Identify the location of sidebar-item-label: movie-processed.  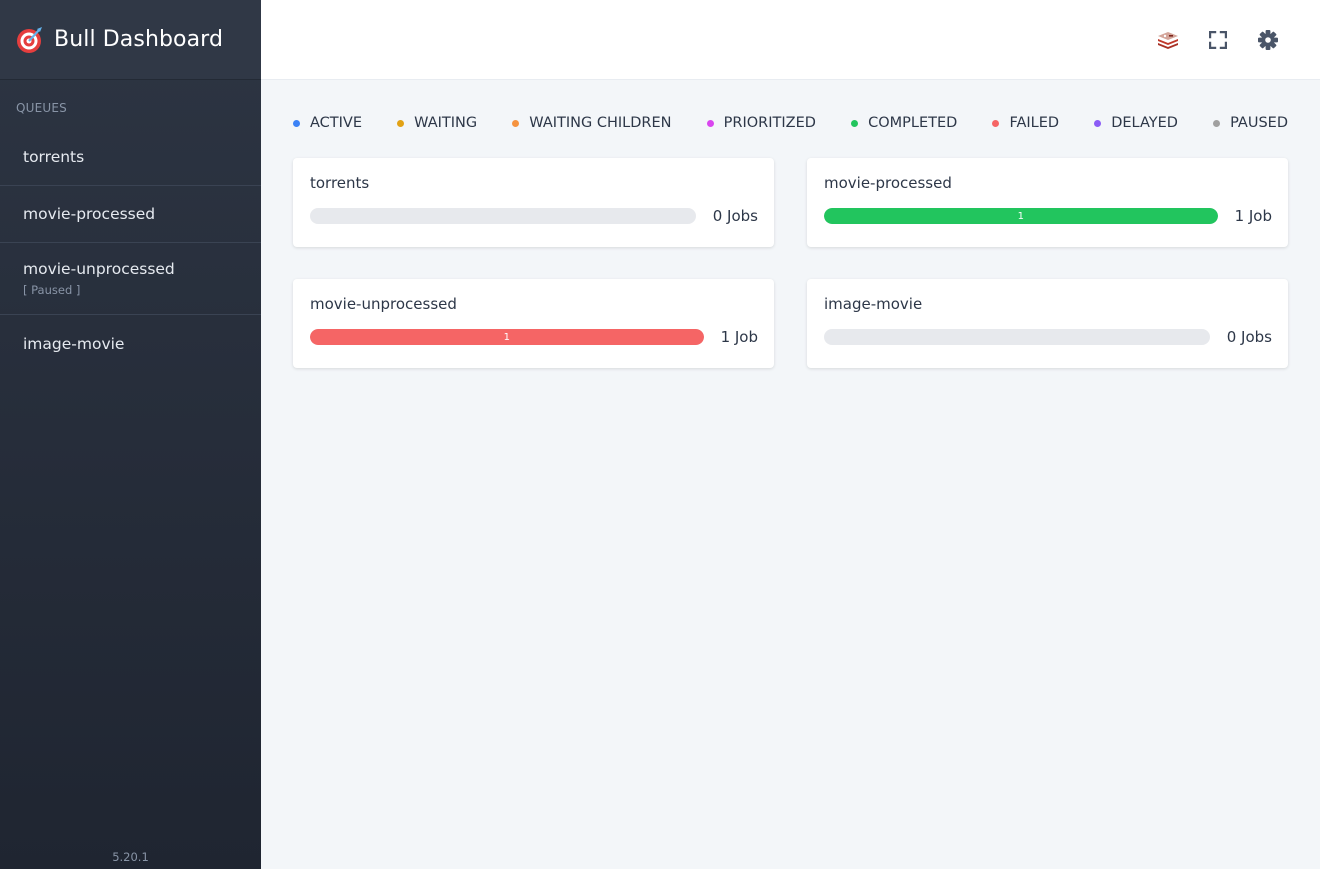
(89, 214).